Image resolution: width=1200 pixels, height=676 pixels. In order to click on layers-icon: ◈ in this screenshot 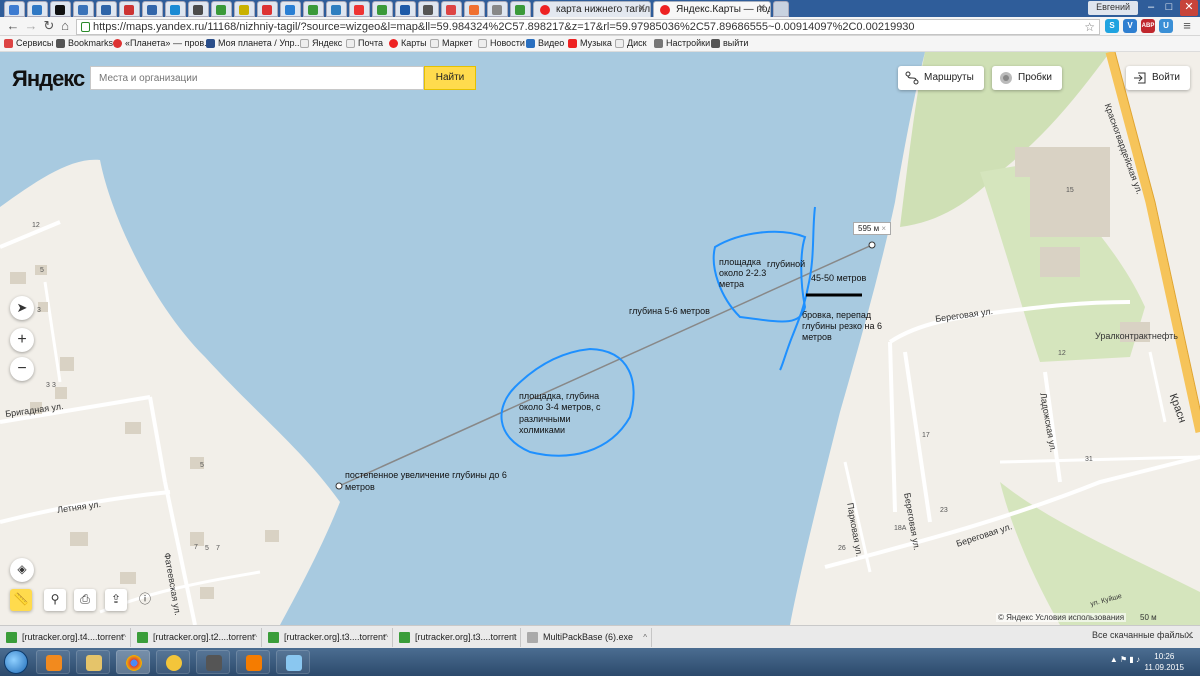, I will do `click(22, 570)`.